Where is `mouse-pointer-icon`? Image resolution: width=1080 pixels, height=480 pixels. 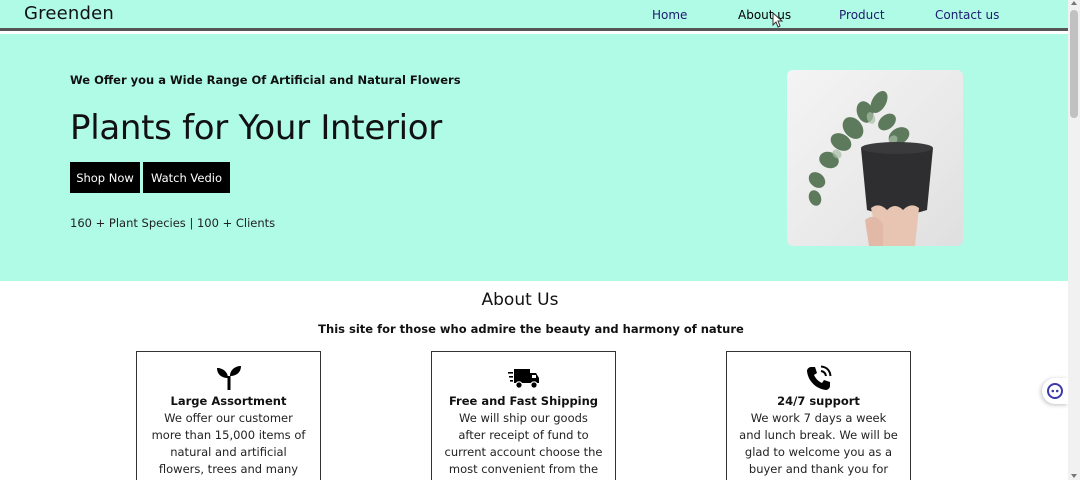 mouse-pointer-icon is located at coordinates (778, 20).